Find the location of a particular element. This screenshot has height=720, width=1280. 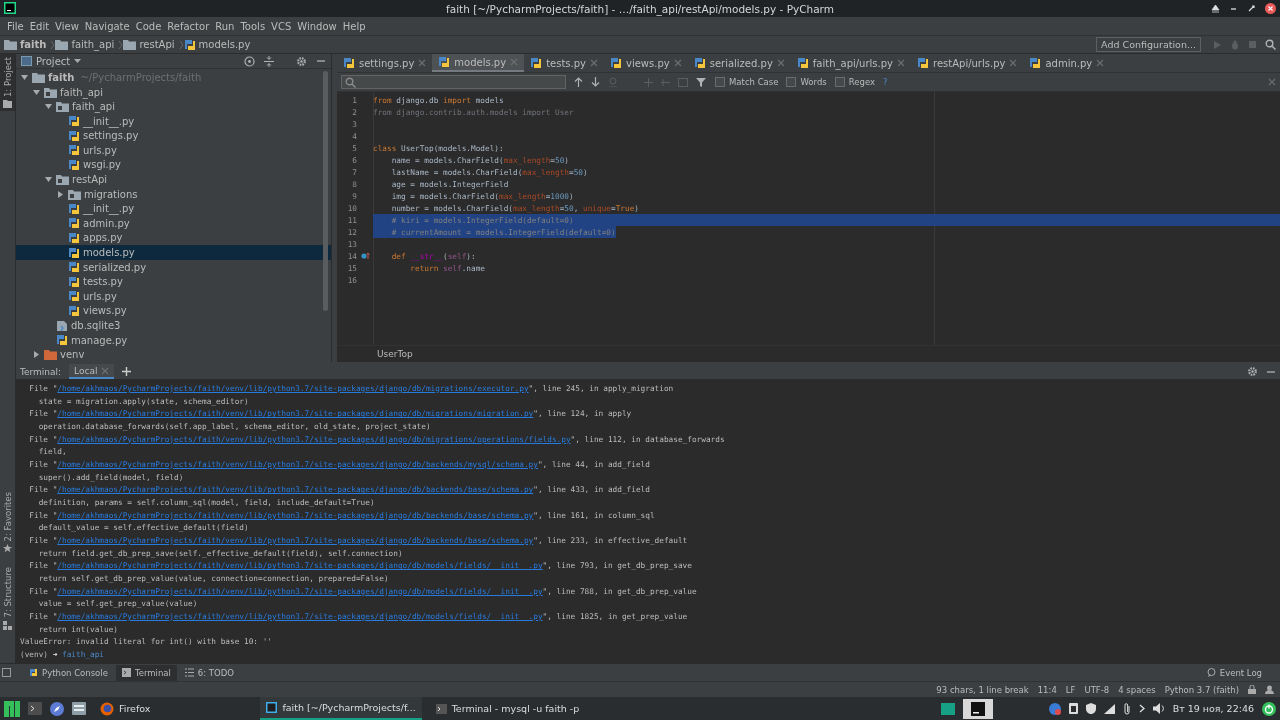

down-arrow-icon is located at coordinates (595, 82).